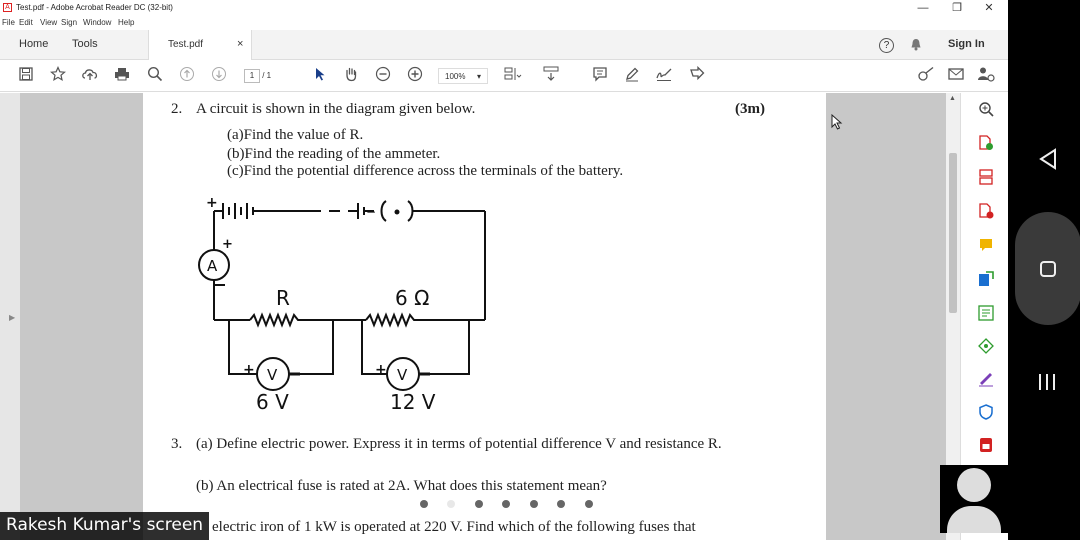  I want to click on fill-sign-icon, so click(926, 76).